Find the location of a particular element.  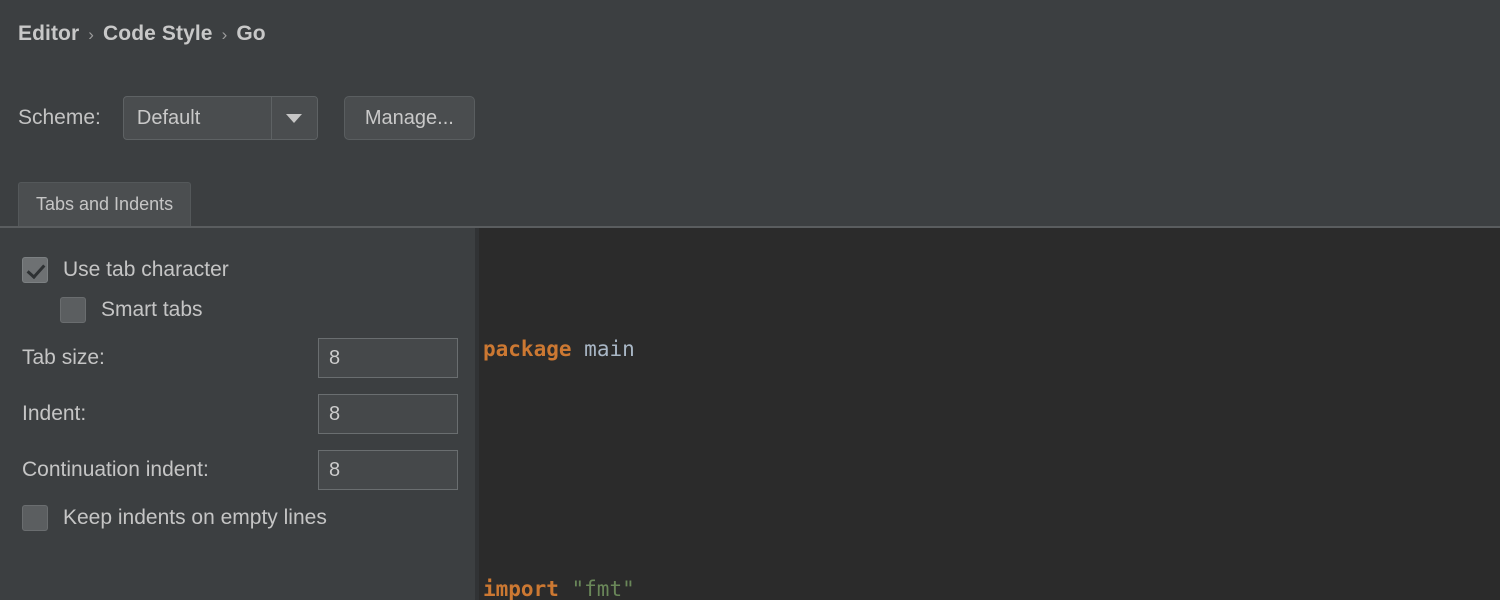

keep-indents-on-empty-lines-label: Keep indents on empty lines is located at coordinates (195, 517).